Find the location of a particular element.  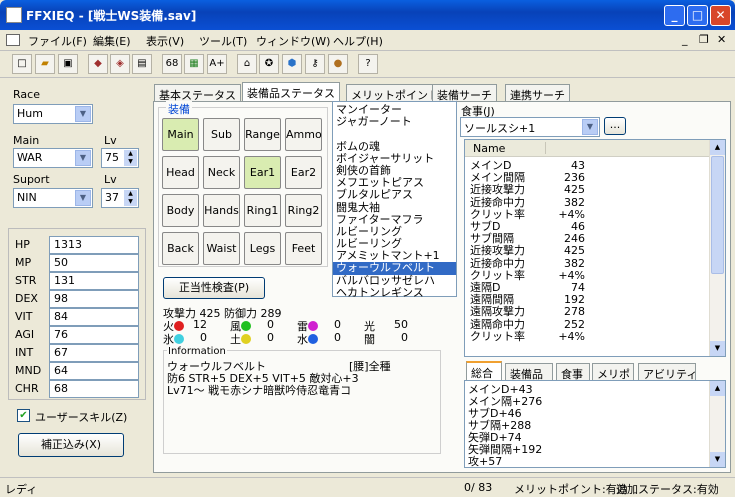

element-value: 0 is located at coordinates (337, 324).